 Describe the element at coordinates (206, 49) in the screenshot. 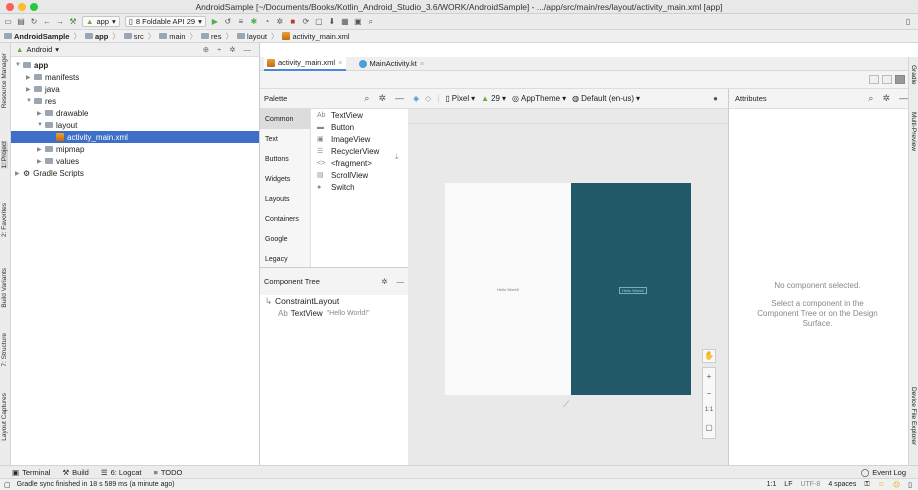

I see `locate-icon: ⊕` at that location.